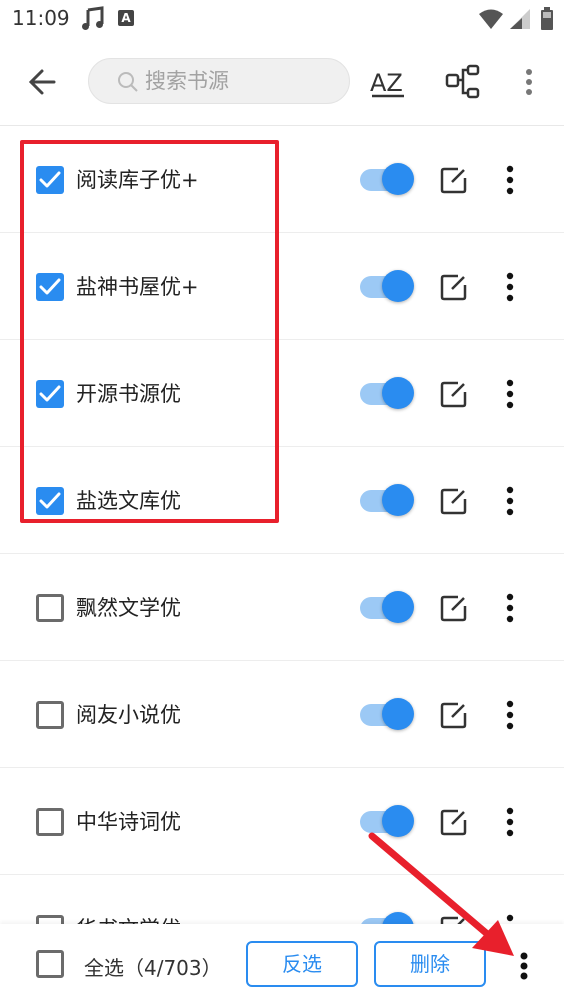  What do you see at coordinates (153, 968) in the screenshot?
I see `select-all-label: 全选（4/703）` at bounding box center [153, 968].